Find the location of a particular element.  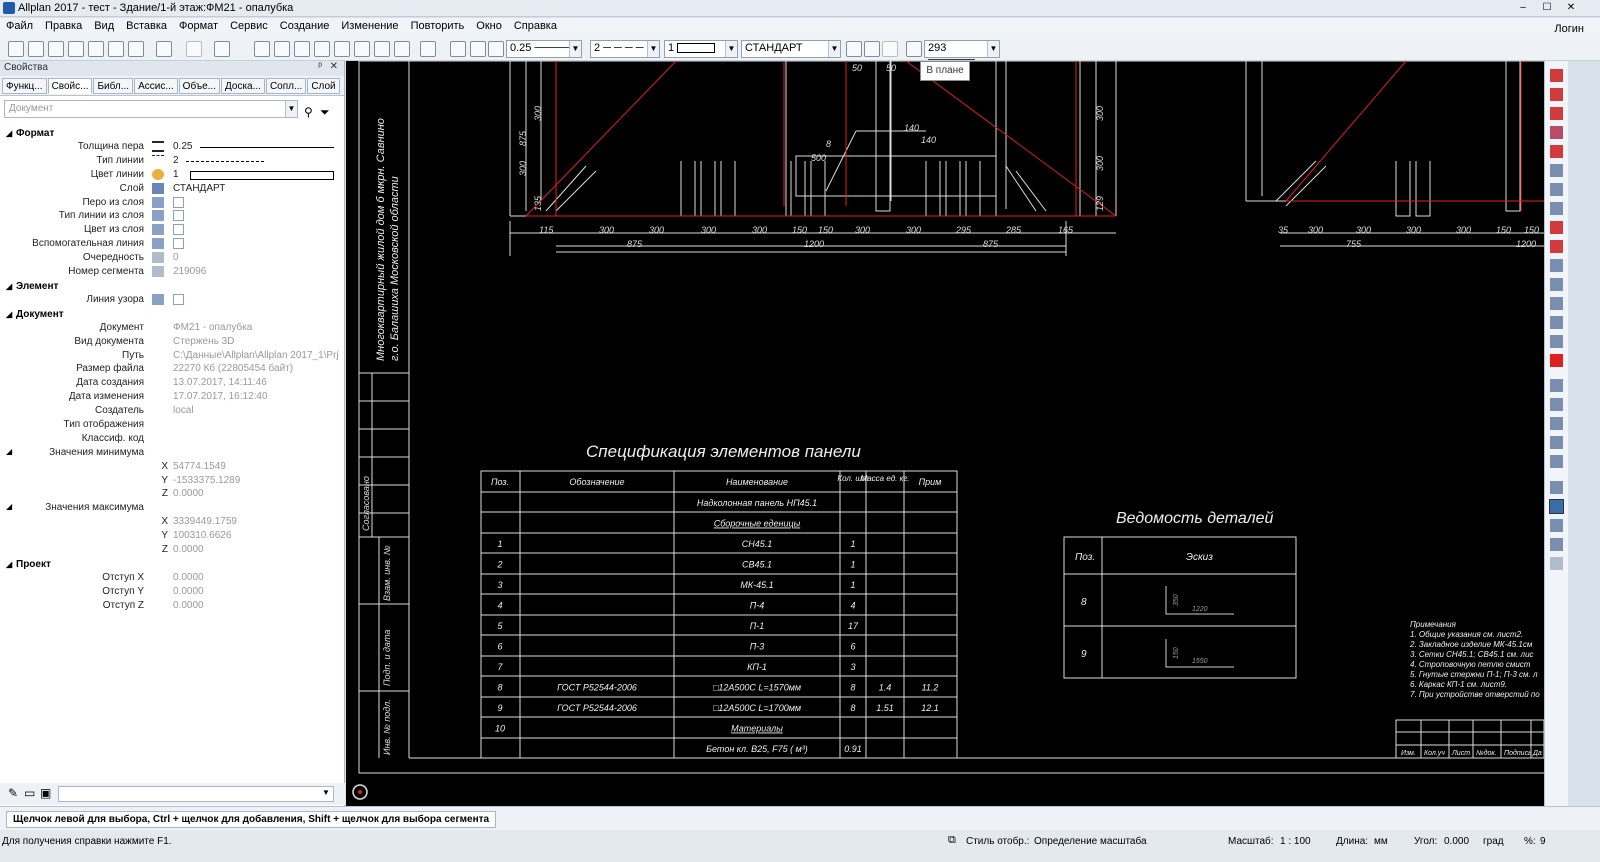

delete-icon is located at coordinates (322, 49).